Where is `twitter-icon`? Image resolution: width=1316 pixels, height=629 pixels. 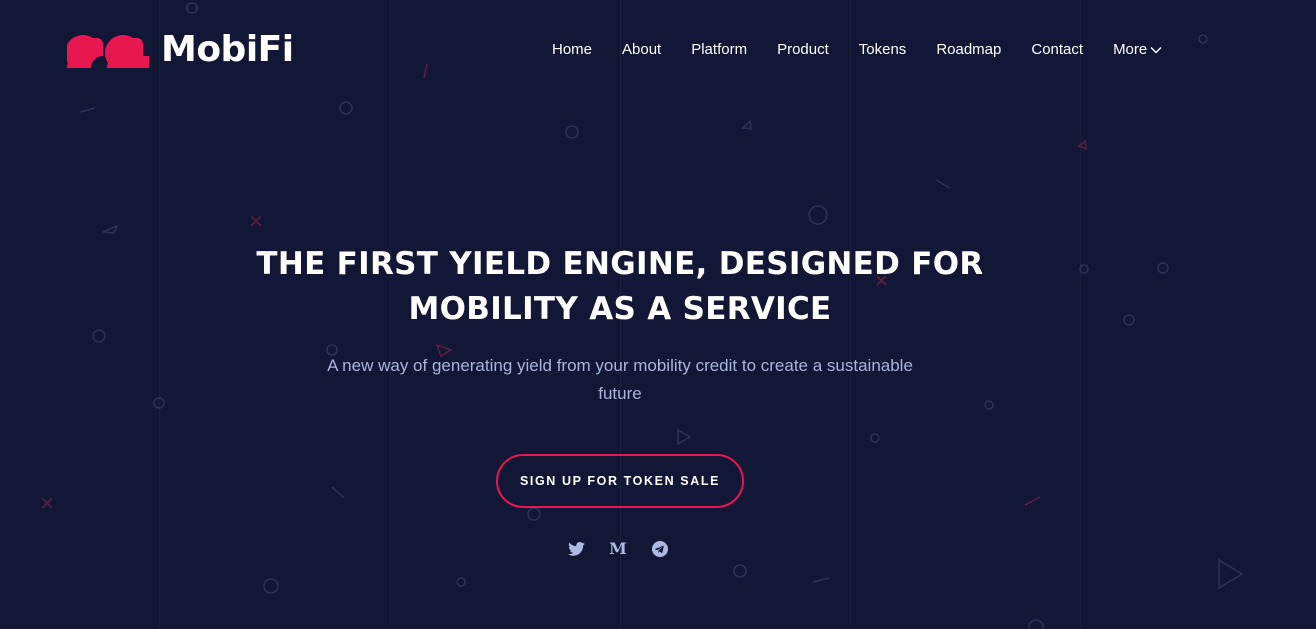 twitter-icon is located at coordinates (576, 549).